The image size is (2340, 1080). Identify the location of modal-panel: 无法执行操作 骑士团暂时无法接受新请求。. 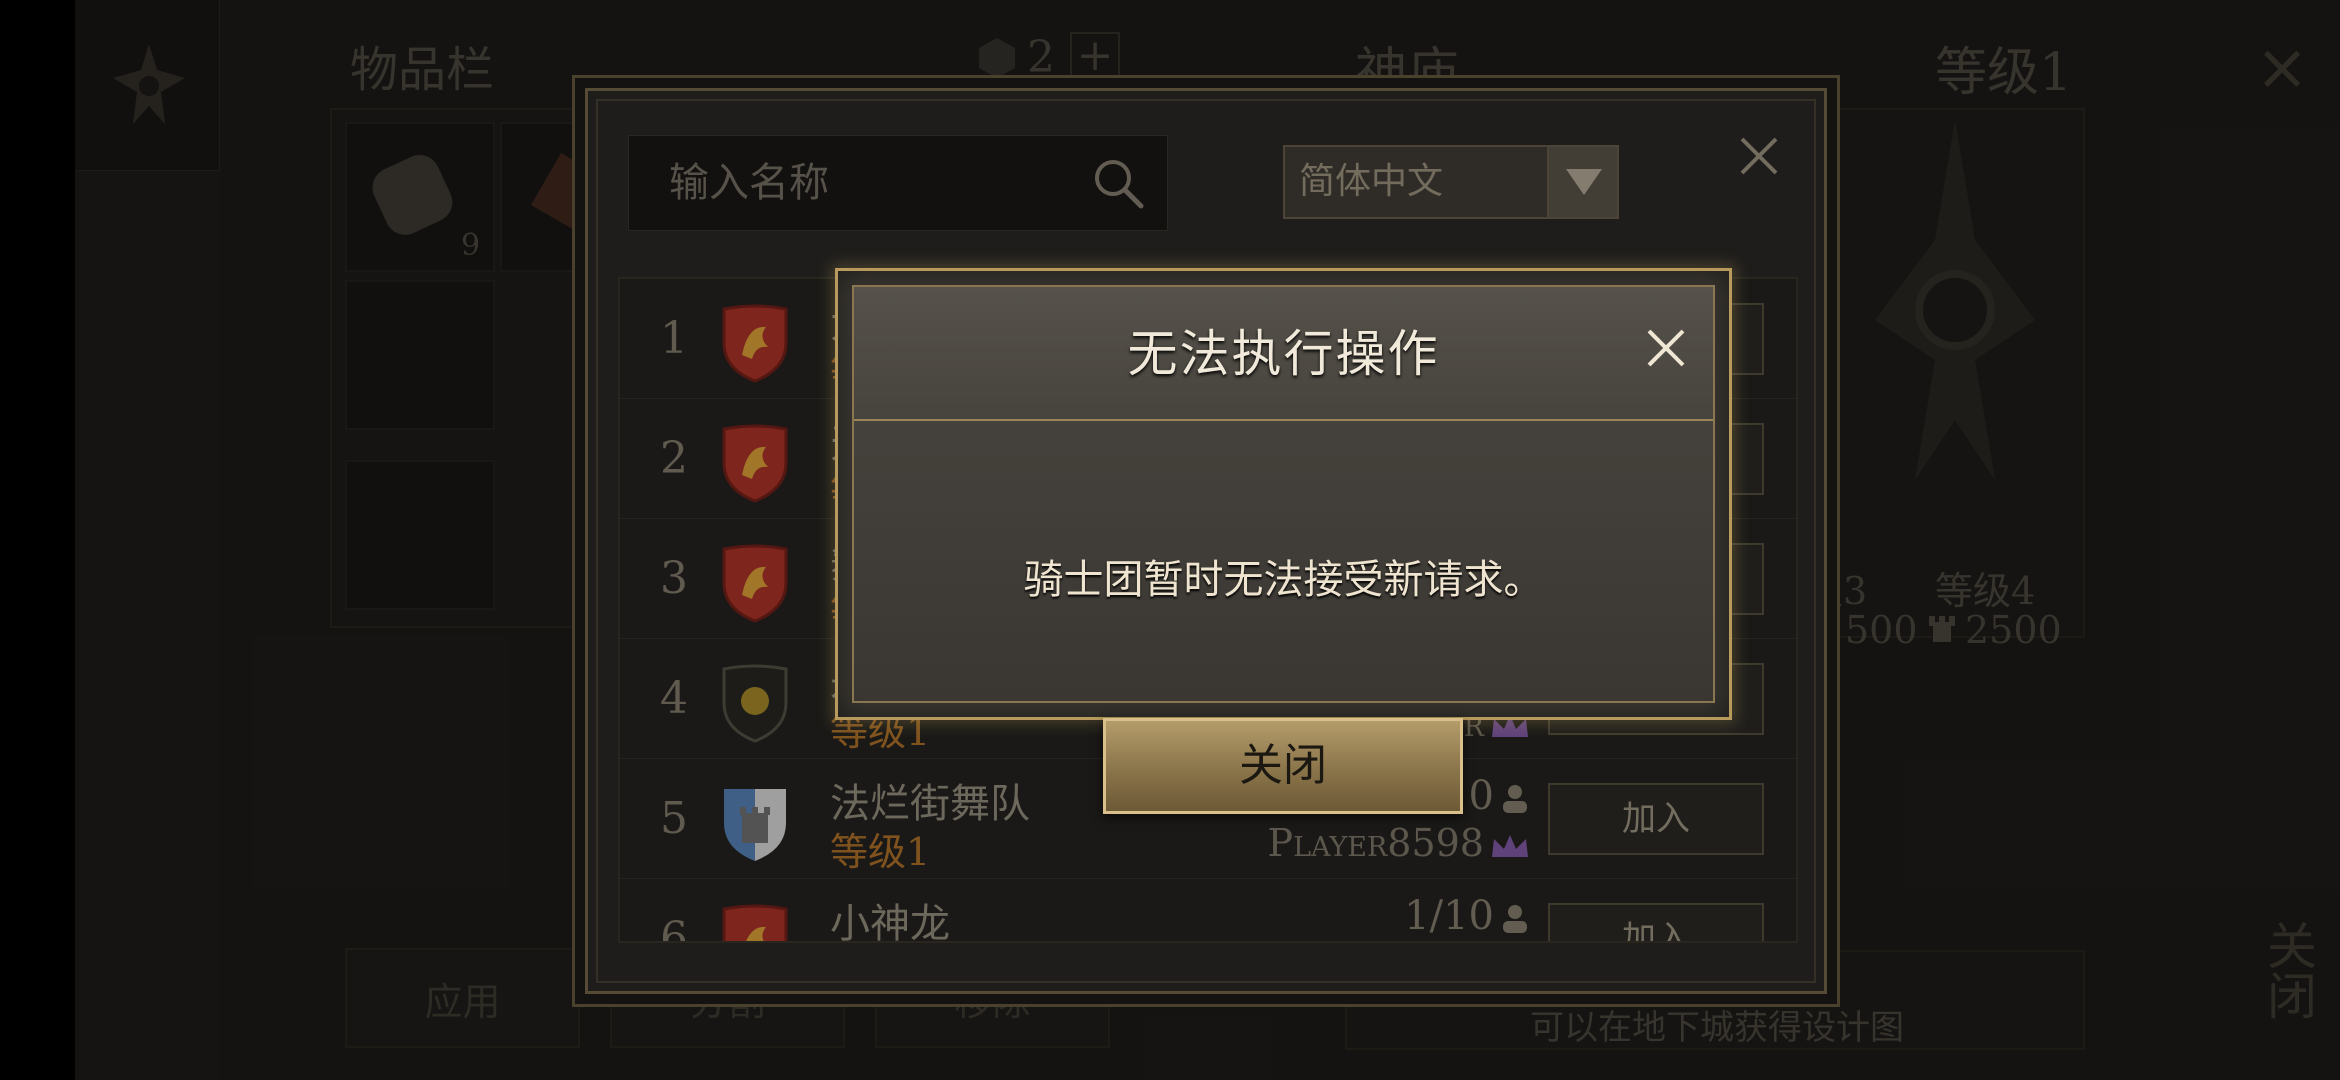
(1283, 494).